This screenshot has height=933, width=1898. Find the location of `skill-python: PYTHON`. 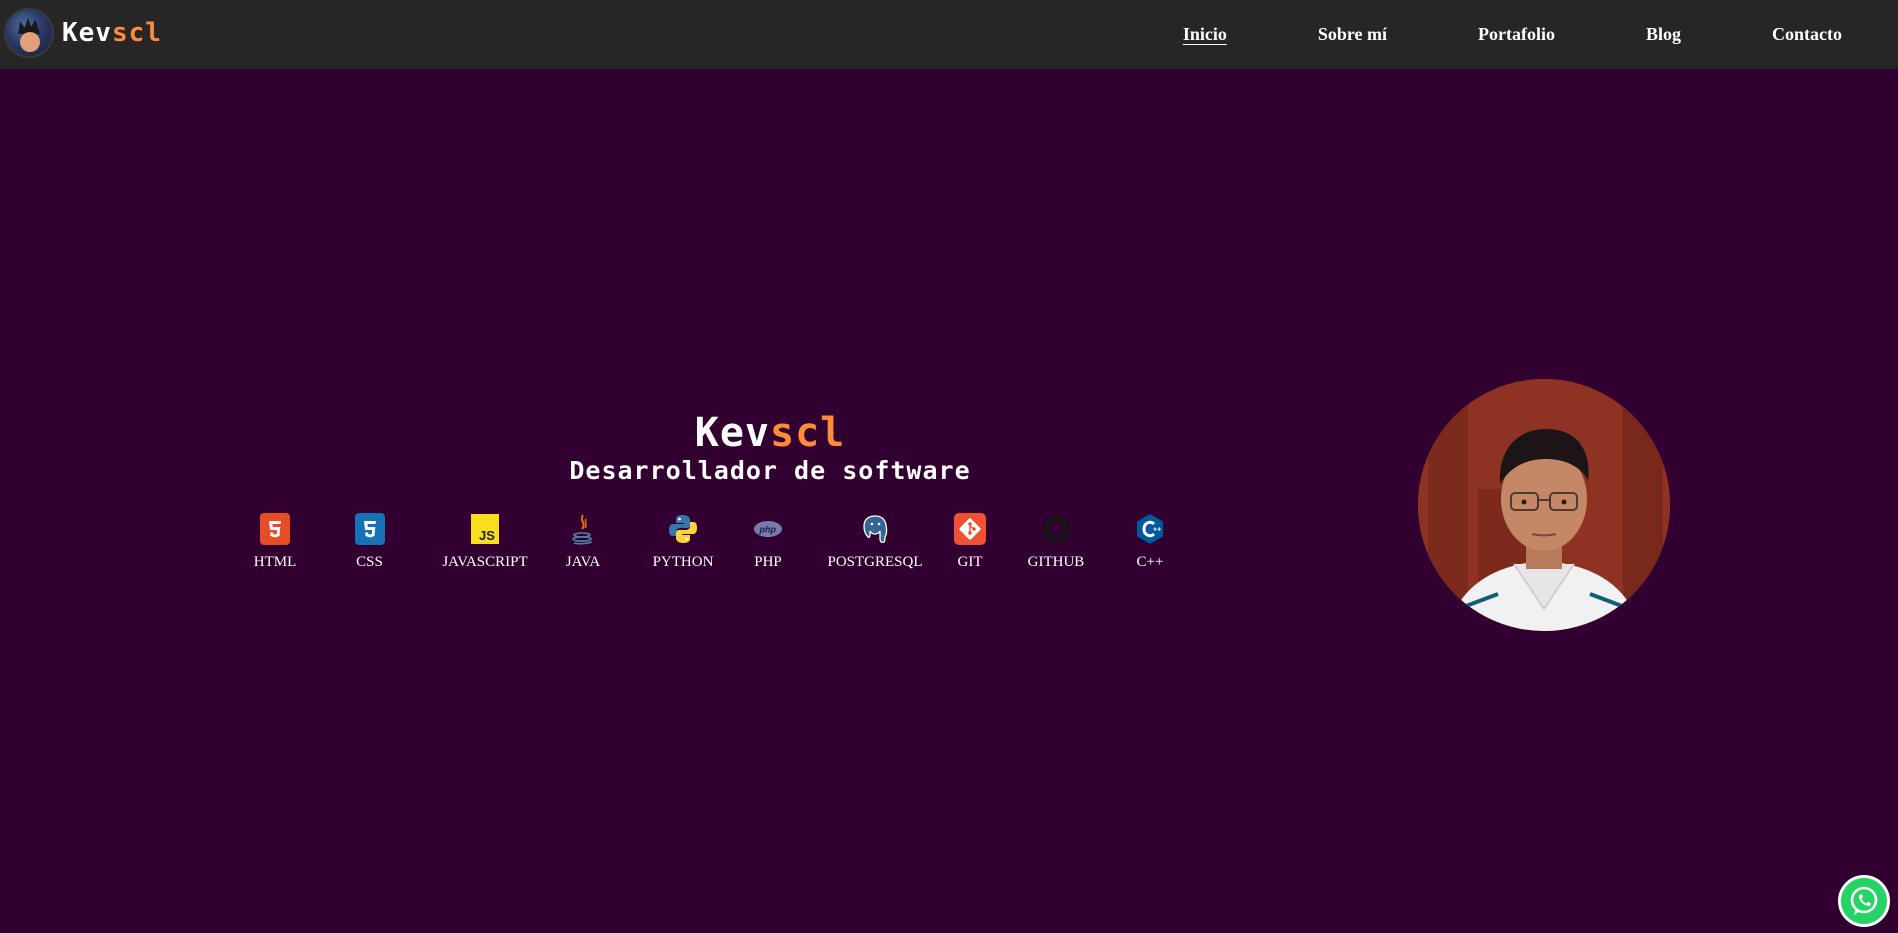

skill-python: PYTHON is located at coordinates (683, 541).